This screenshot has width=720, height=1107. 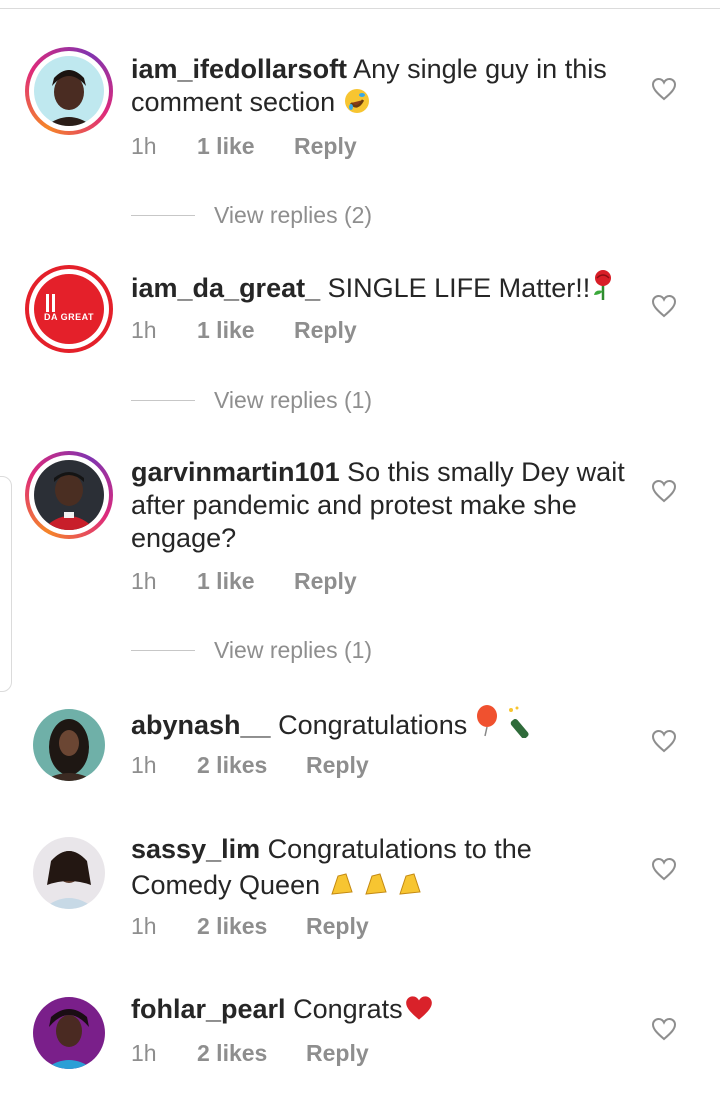 What do you see at coordinates (239, 69) in the screenshot?
I see `username: iam_ifedollarsoft` at bounding box center [239, 69].